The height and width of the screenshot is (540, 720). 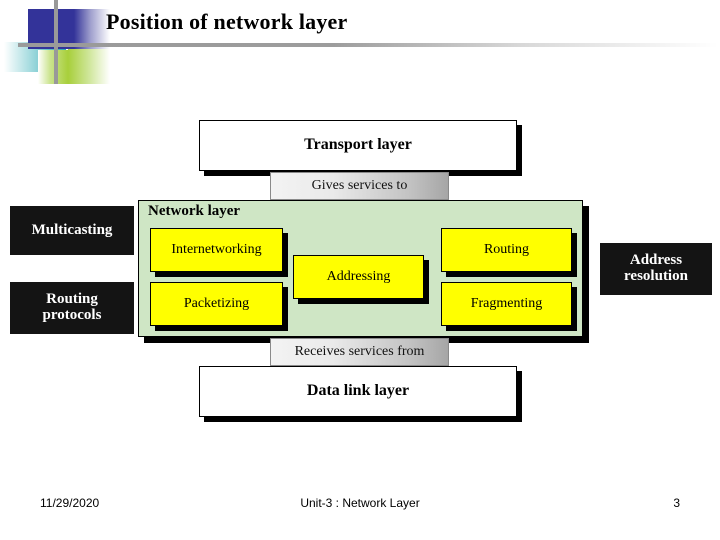 I want to click on page-title: Position of network layer, so click(x=227, y=21).